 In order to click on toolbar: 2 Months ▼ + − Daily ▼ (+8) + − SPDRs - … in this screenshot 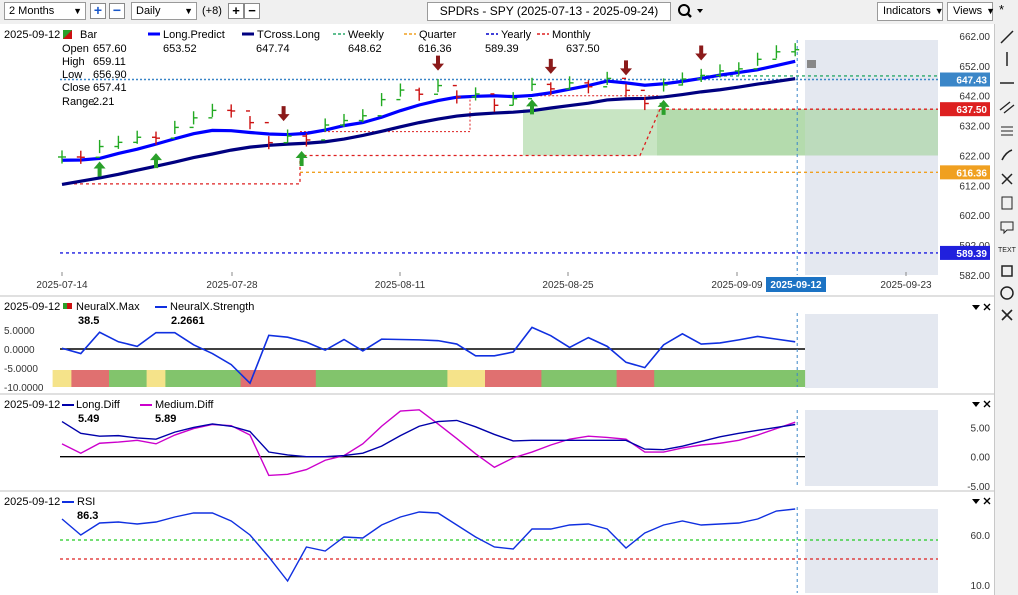, I will do `click(509, 12)`.